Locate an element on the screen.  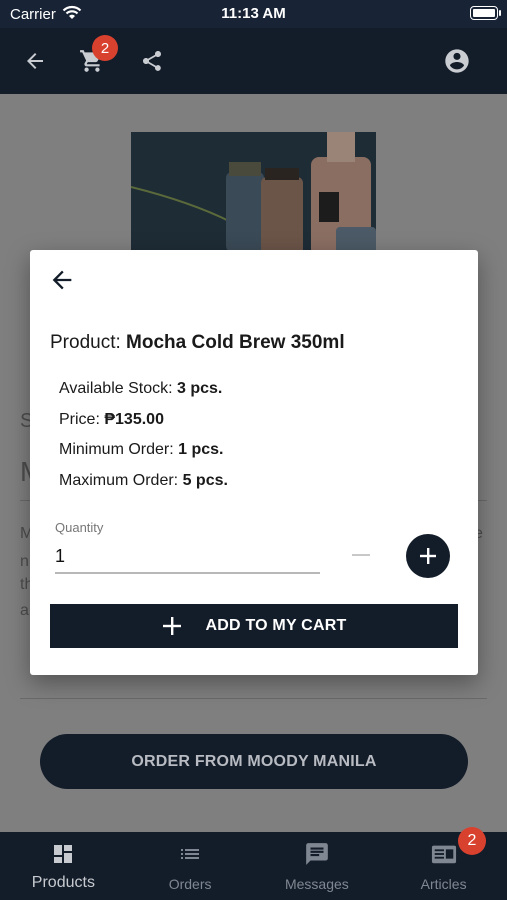
tab-orders: Orders is located at coordinates (190, 866).